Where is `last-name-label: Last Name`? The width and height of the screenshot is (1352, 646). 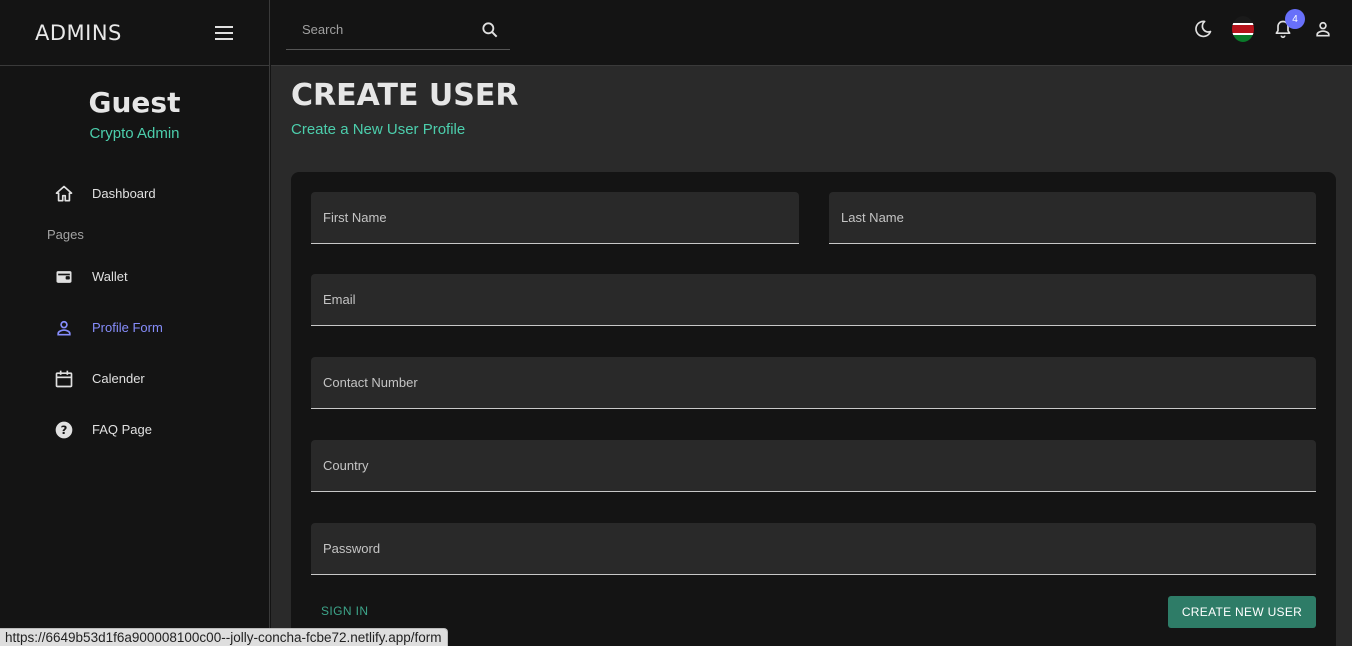 last-name-label: Last Name is located at coordinates (872, 217).